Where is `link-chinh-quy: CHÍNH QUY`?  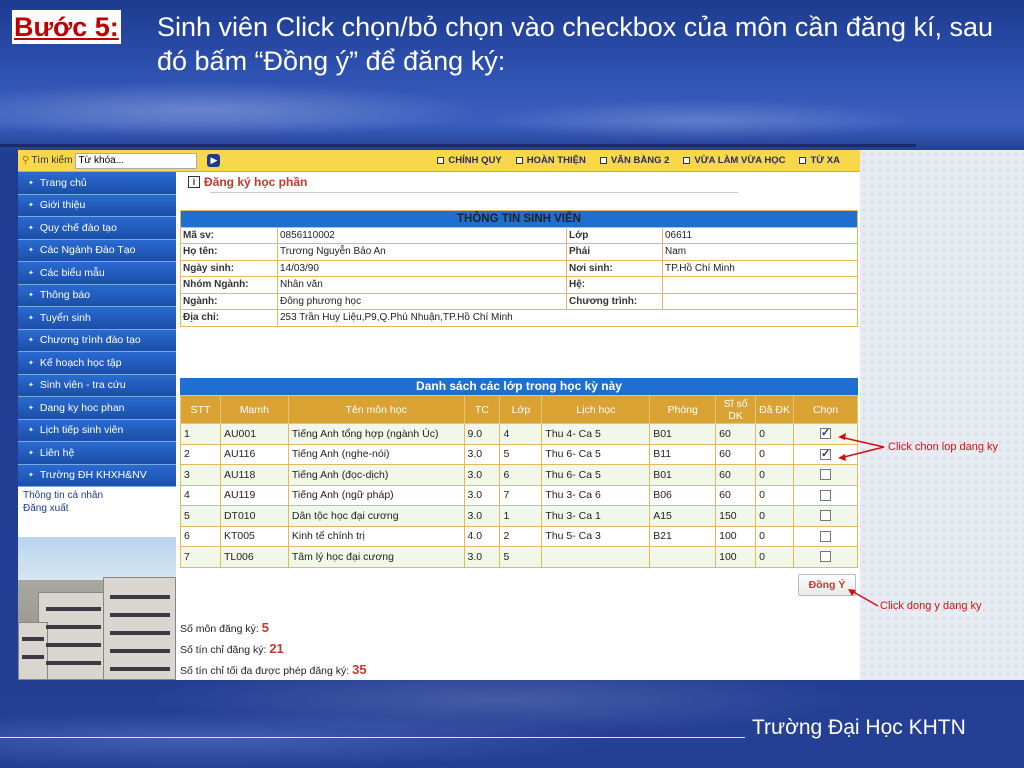 link-chinh-quy: CHÍNH QUY is located at coordinates (469, 160).